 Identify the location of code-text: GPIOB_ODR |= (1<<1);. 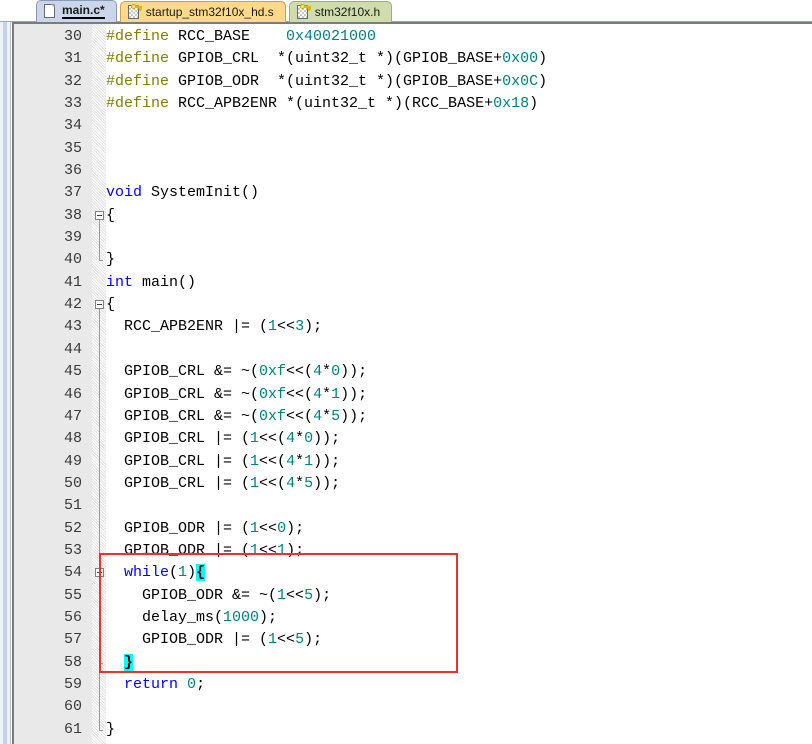
(205, 551).